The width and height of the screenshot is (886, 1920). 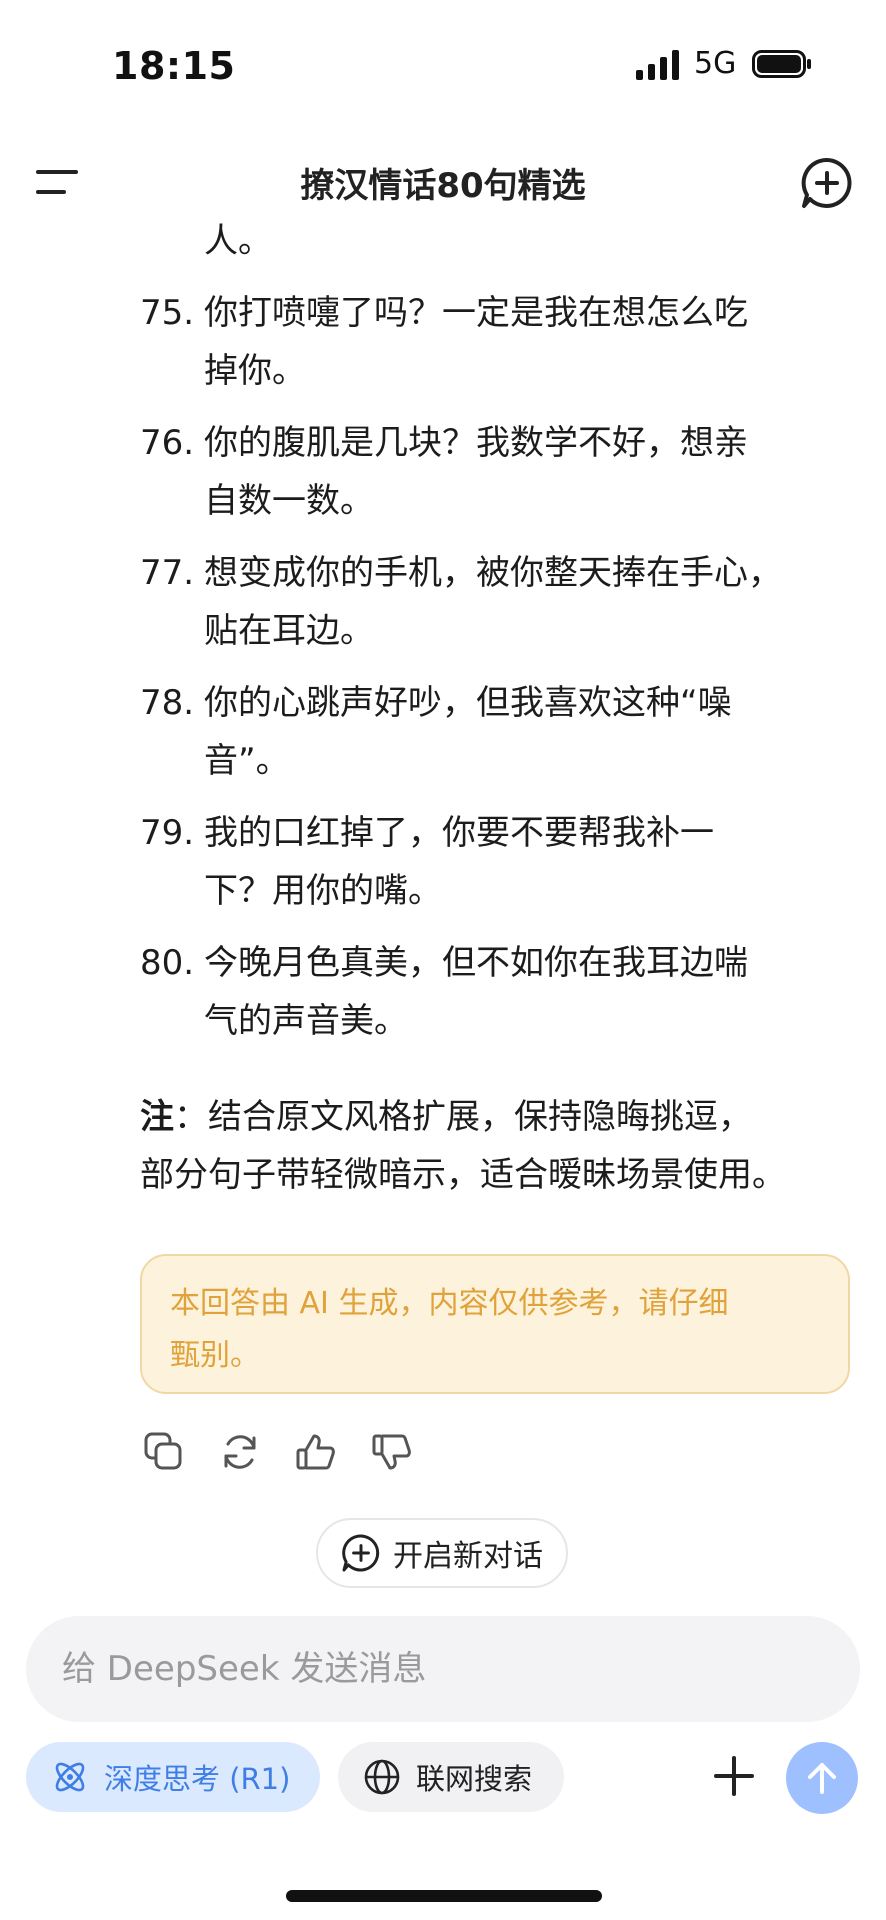 I want to click on like-button, so click(x=316, y=1452).